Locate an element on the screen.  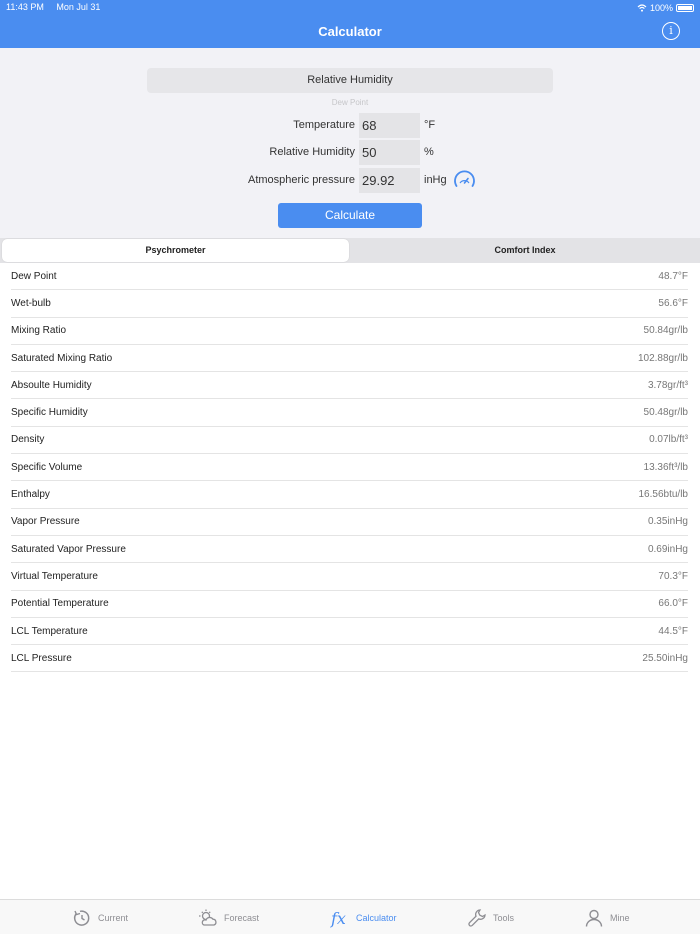
result-label: Density is located at coordinates (28, 440).